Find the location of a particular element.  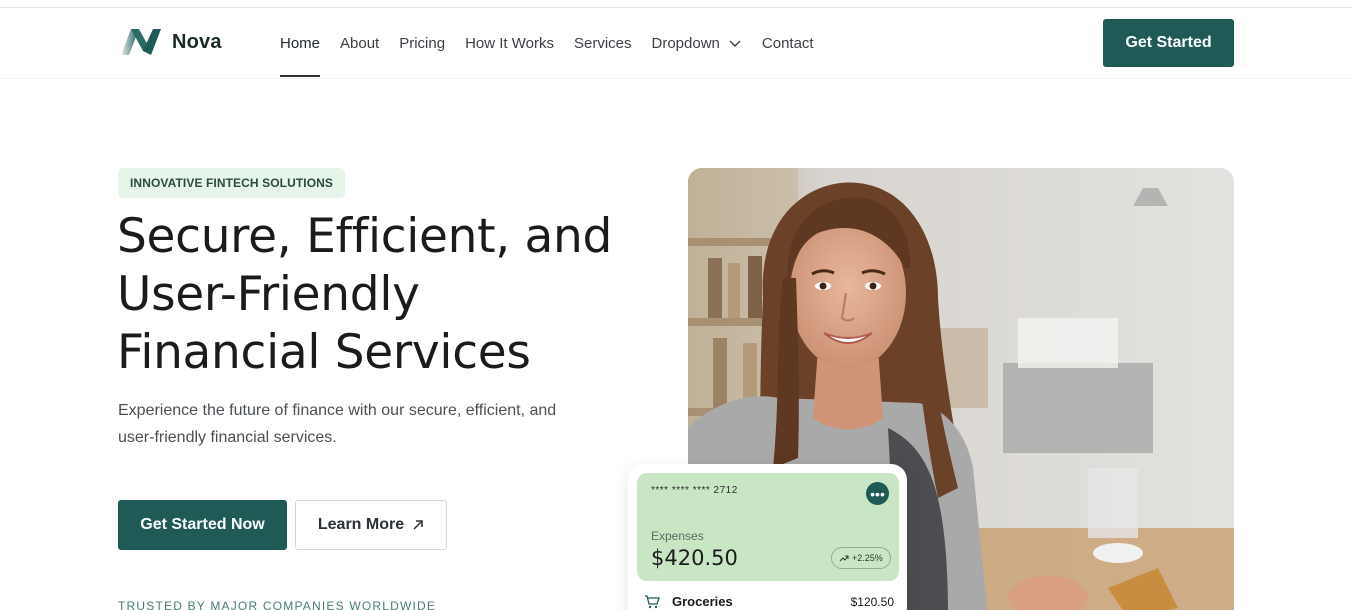

hero-subtitle-line: user-friendly financial services. is located at coordinates (227, 437).